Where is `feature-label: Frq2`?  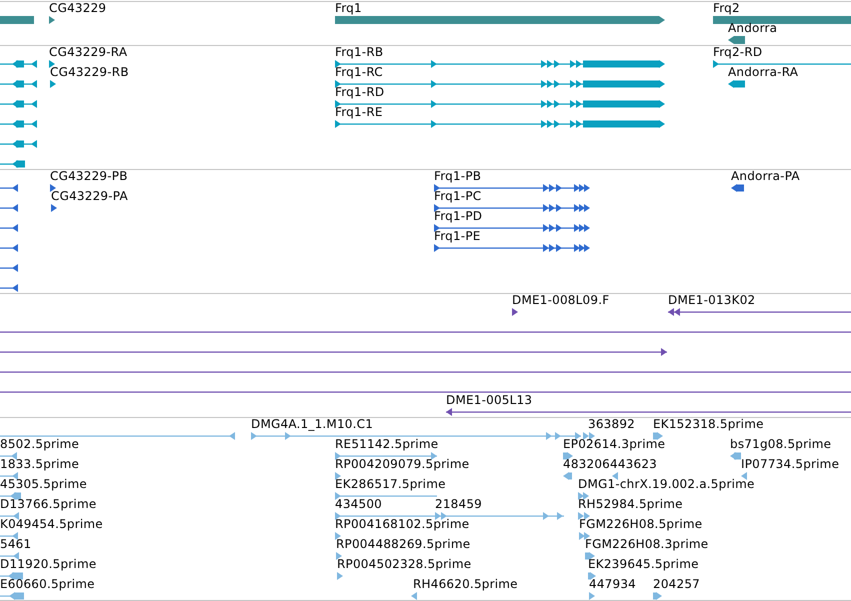 feature-label: Frq2 is located at coordinates (726, 8).